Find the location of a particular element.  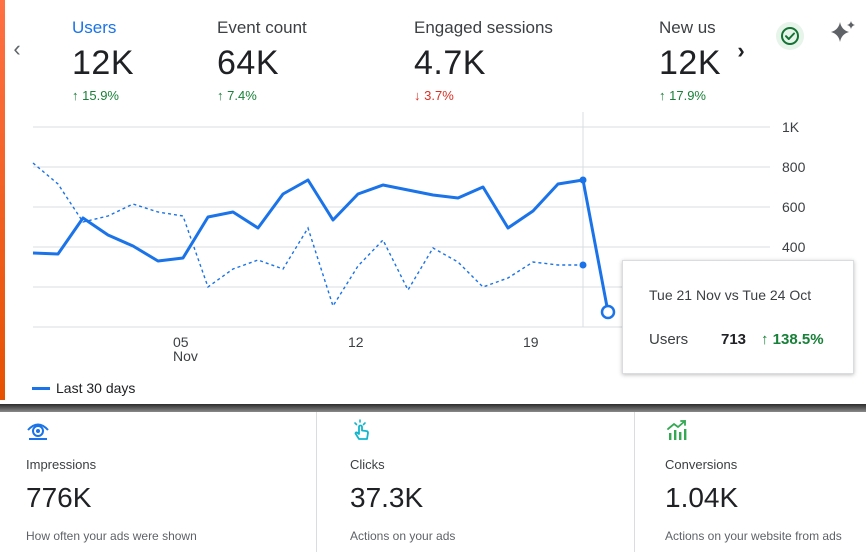

metric-users: Users 12K ↑ 15.9% is located at coordinates (103, 60).